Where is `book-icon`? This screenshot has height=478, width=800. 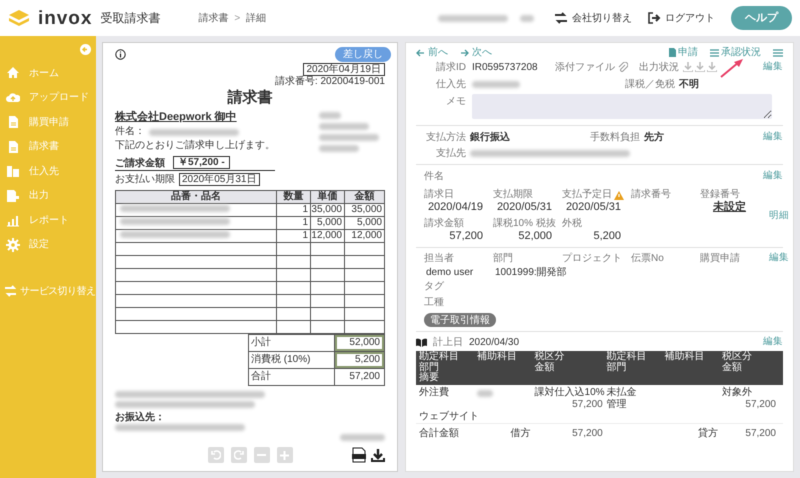 book-icon is located at coordinates (421, 342).